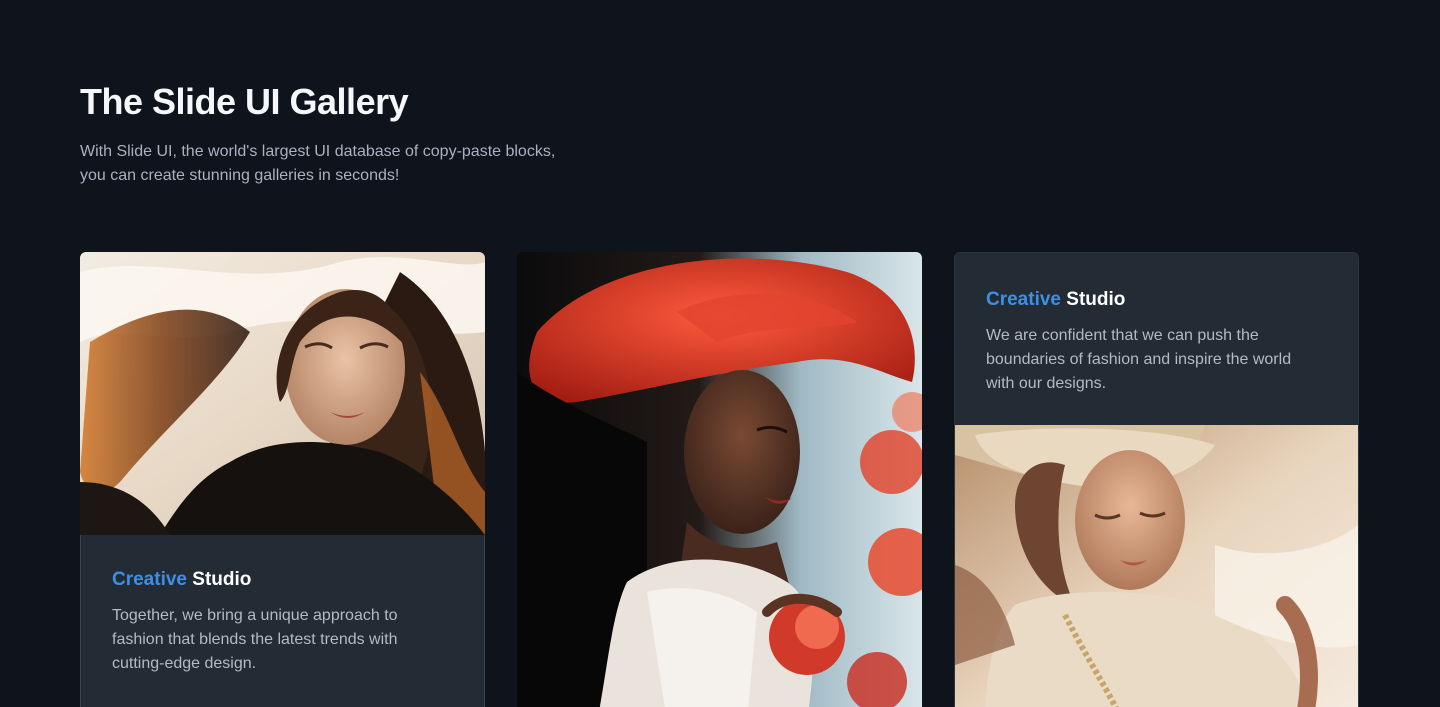  I want to click on card-1-image, so click(282, 393).